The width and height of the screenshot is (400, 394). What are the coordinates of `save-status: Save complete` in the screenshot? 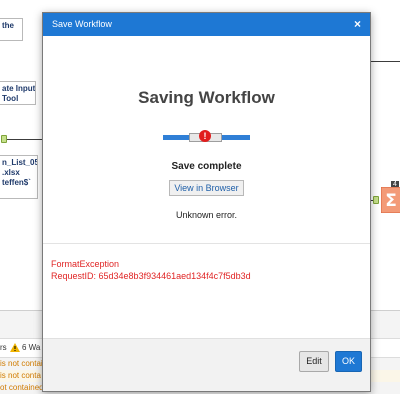 It's located at (206, 166).